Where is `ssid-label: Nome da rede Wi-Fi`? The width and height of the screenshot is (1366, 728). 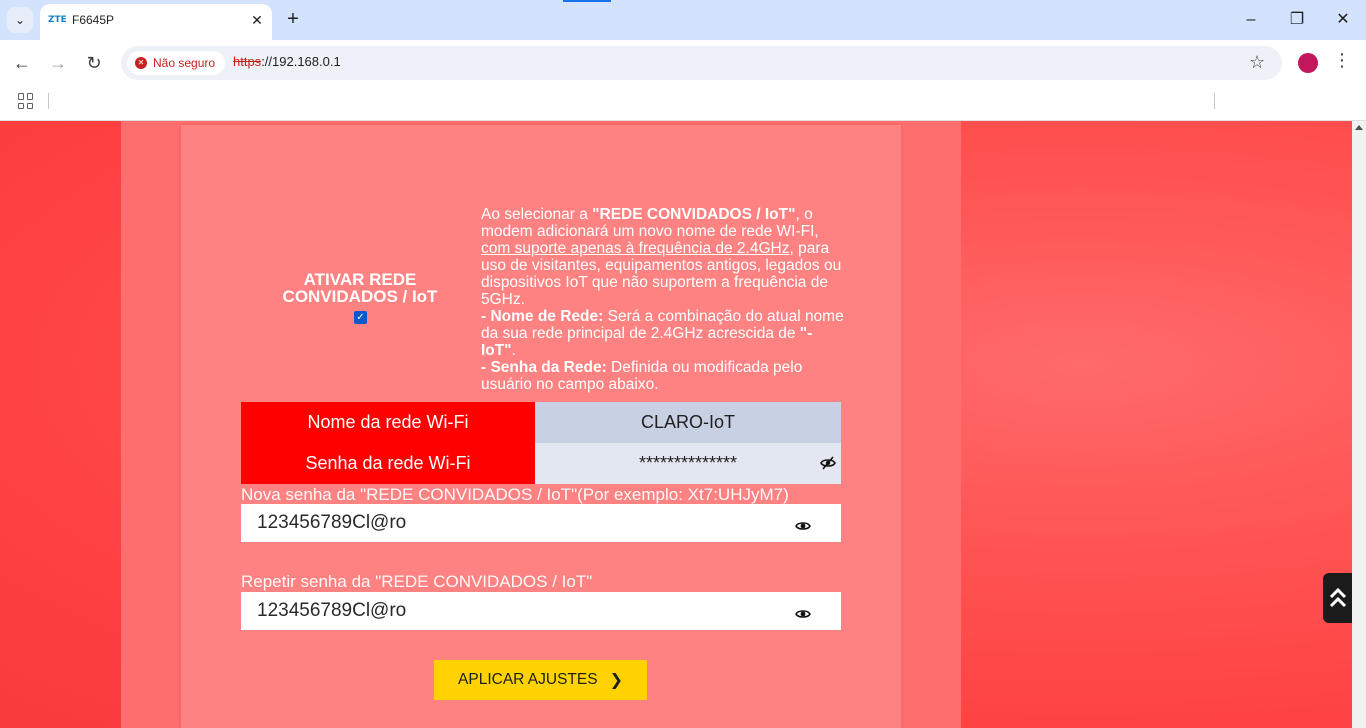 ssid-label: Nome da rede Wi-Fi is located at coordinates (388, 422).